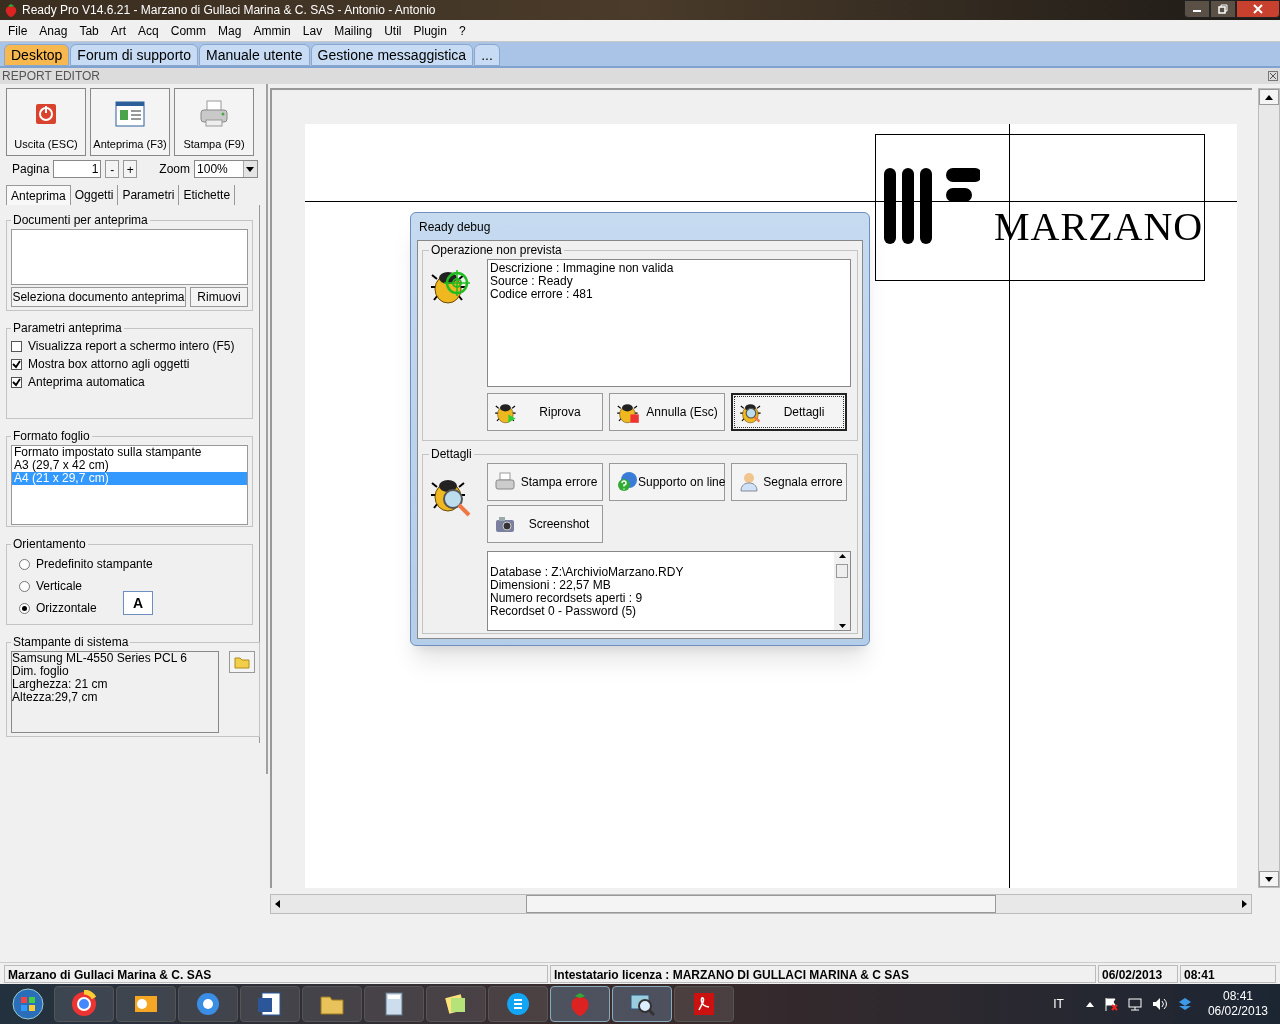 The height and width of the screenshot is (1024, 1280). I want to click on info-line: Altezza:29,7 cm, so click(55, 697).